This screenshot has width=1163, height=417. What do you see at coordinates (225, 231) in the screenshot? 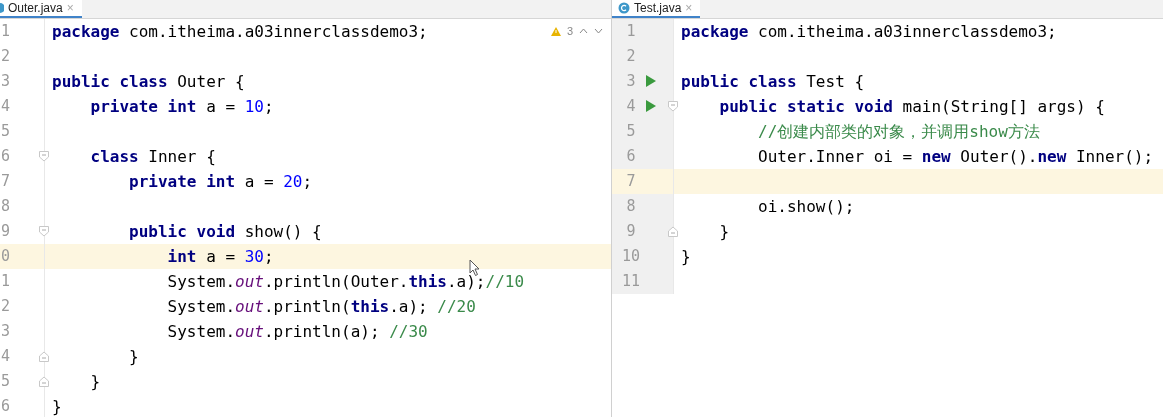
I see `code-line: public void show() {` at bounding box center [225, 231].